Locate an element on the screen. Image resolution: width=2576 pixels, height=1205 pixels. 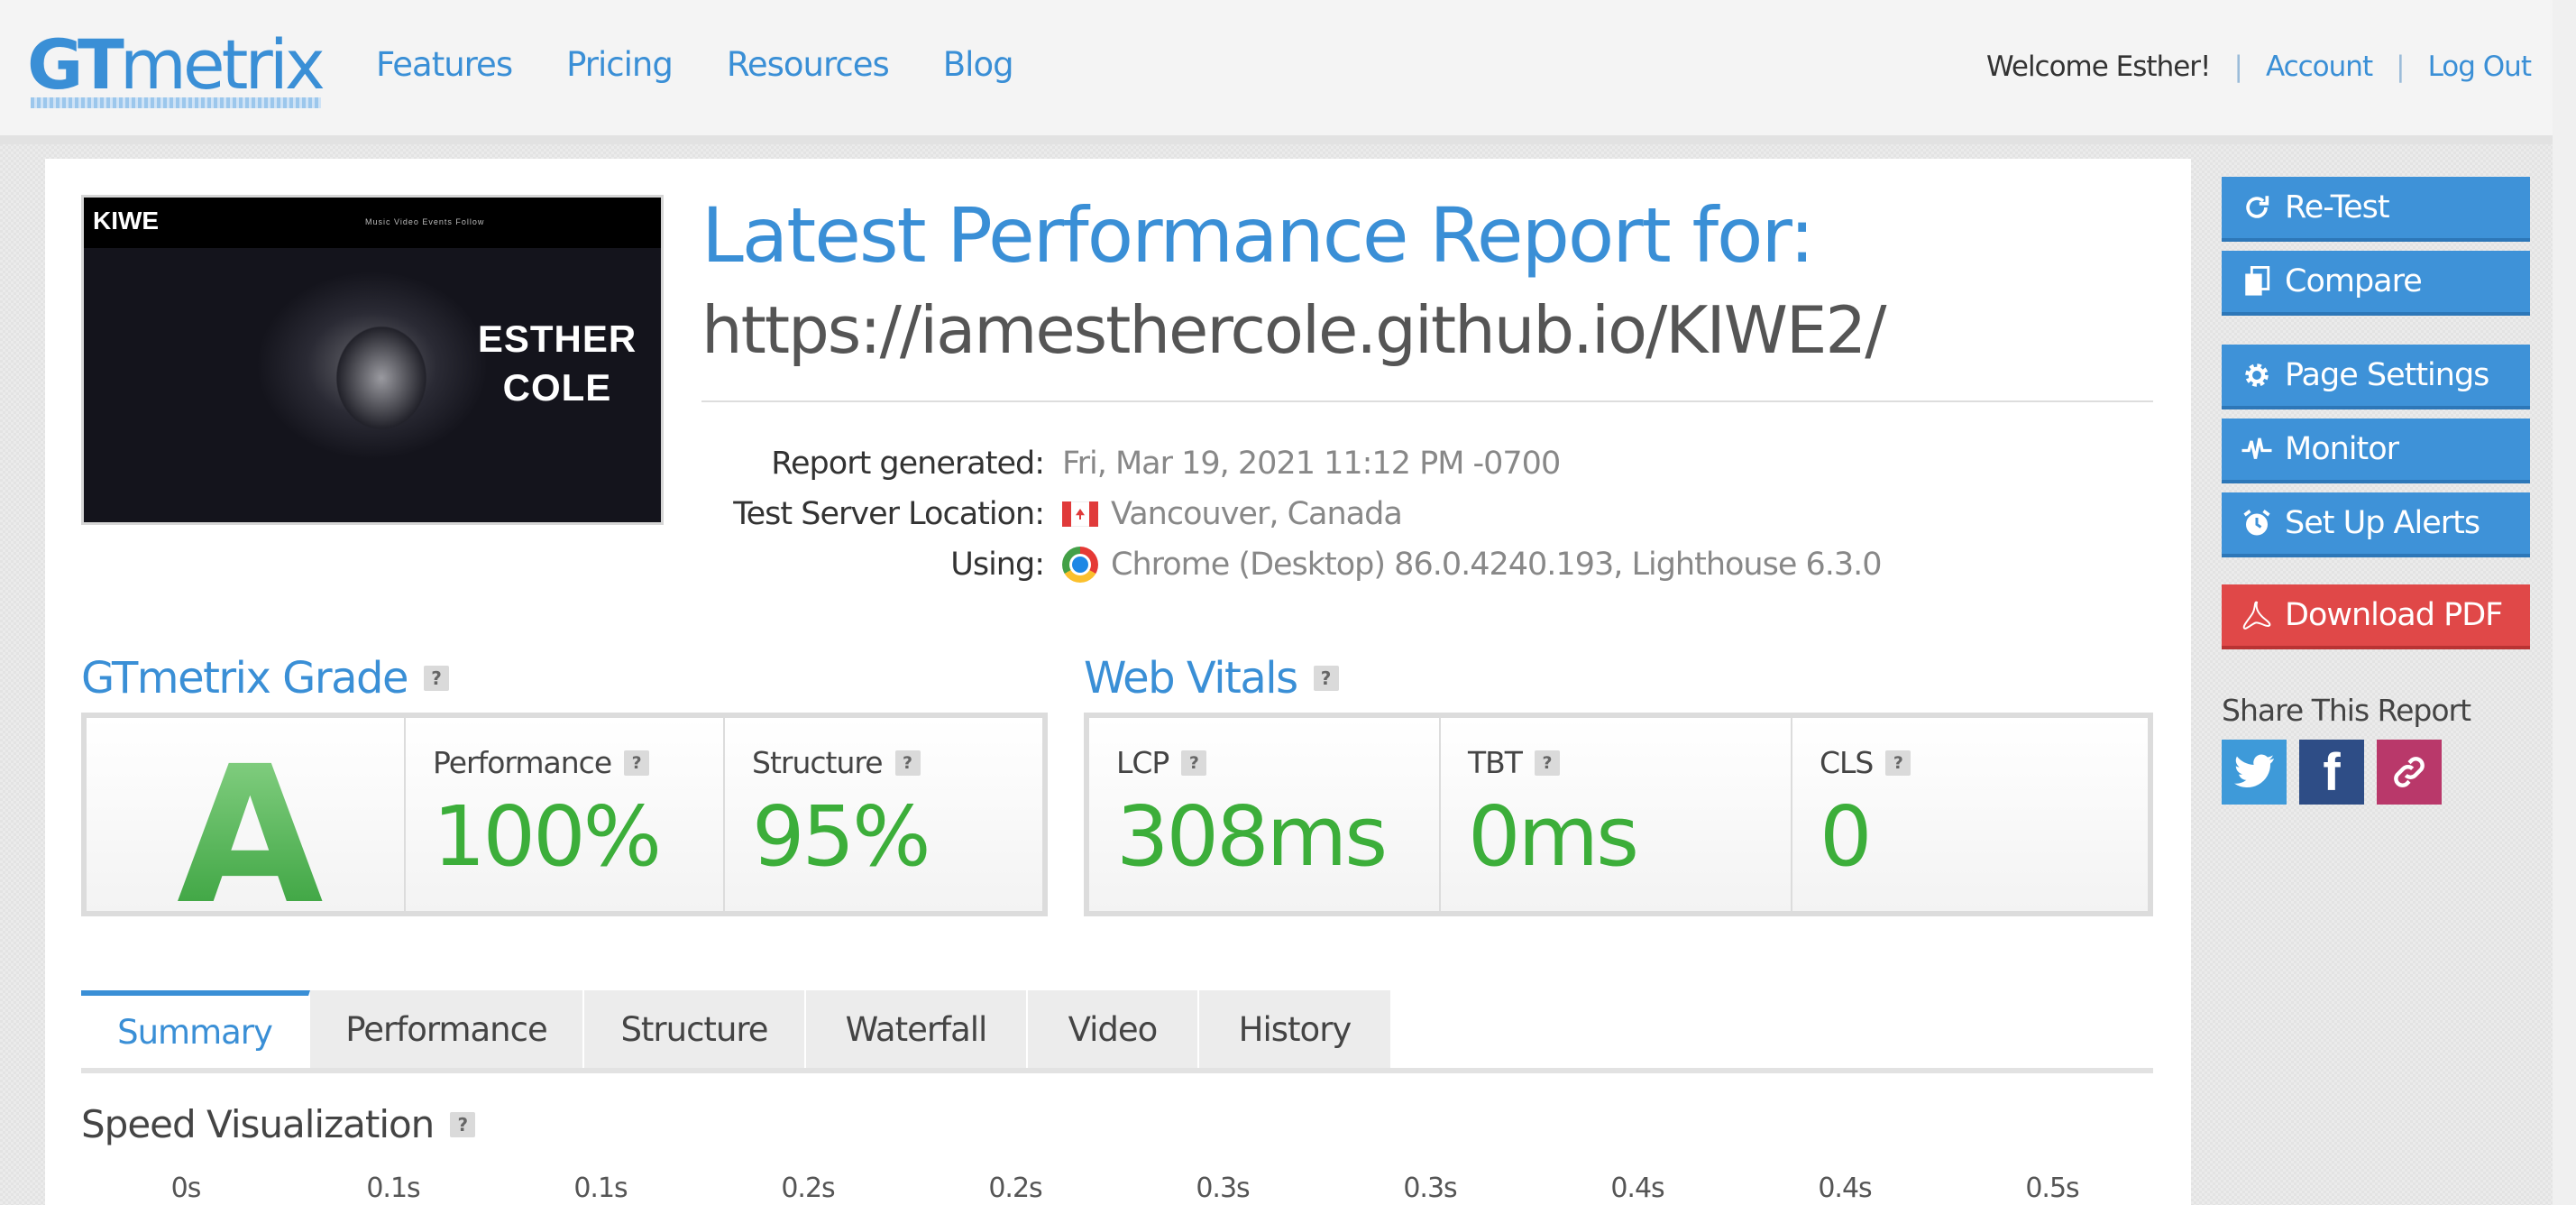
nav-resources: Resources is located at coordinates (808, 64).